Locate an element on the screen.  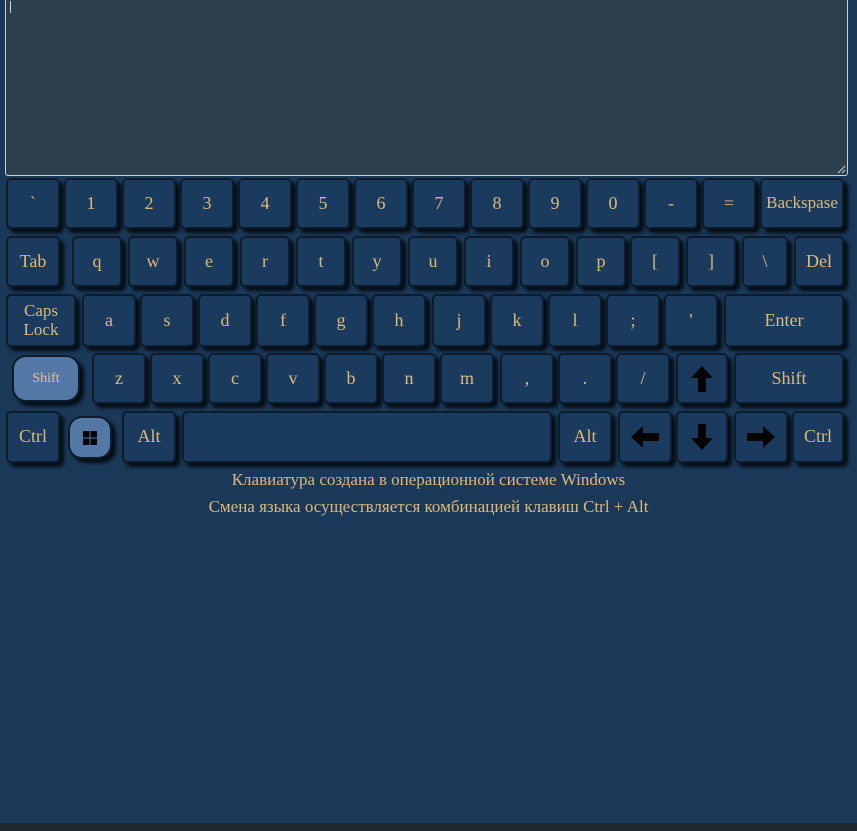
key-x: x is located at coordinates (177, 378).